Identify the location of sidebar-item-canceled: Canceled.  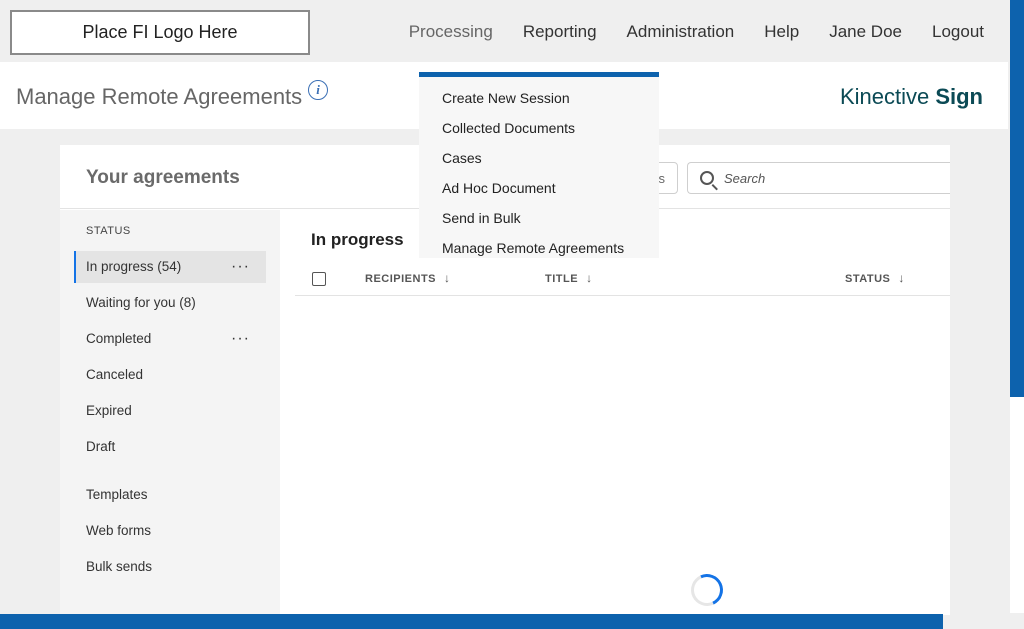
(170, 375).